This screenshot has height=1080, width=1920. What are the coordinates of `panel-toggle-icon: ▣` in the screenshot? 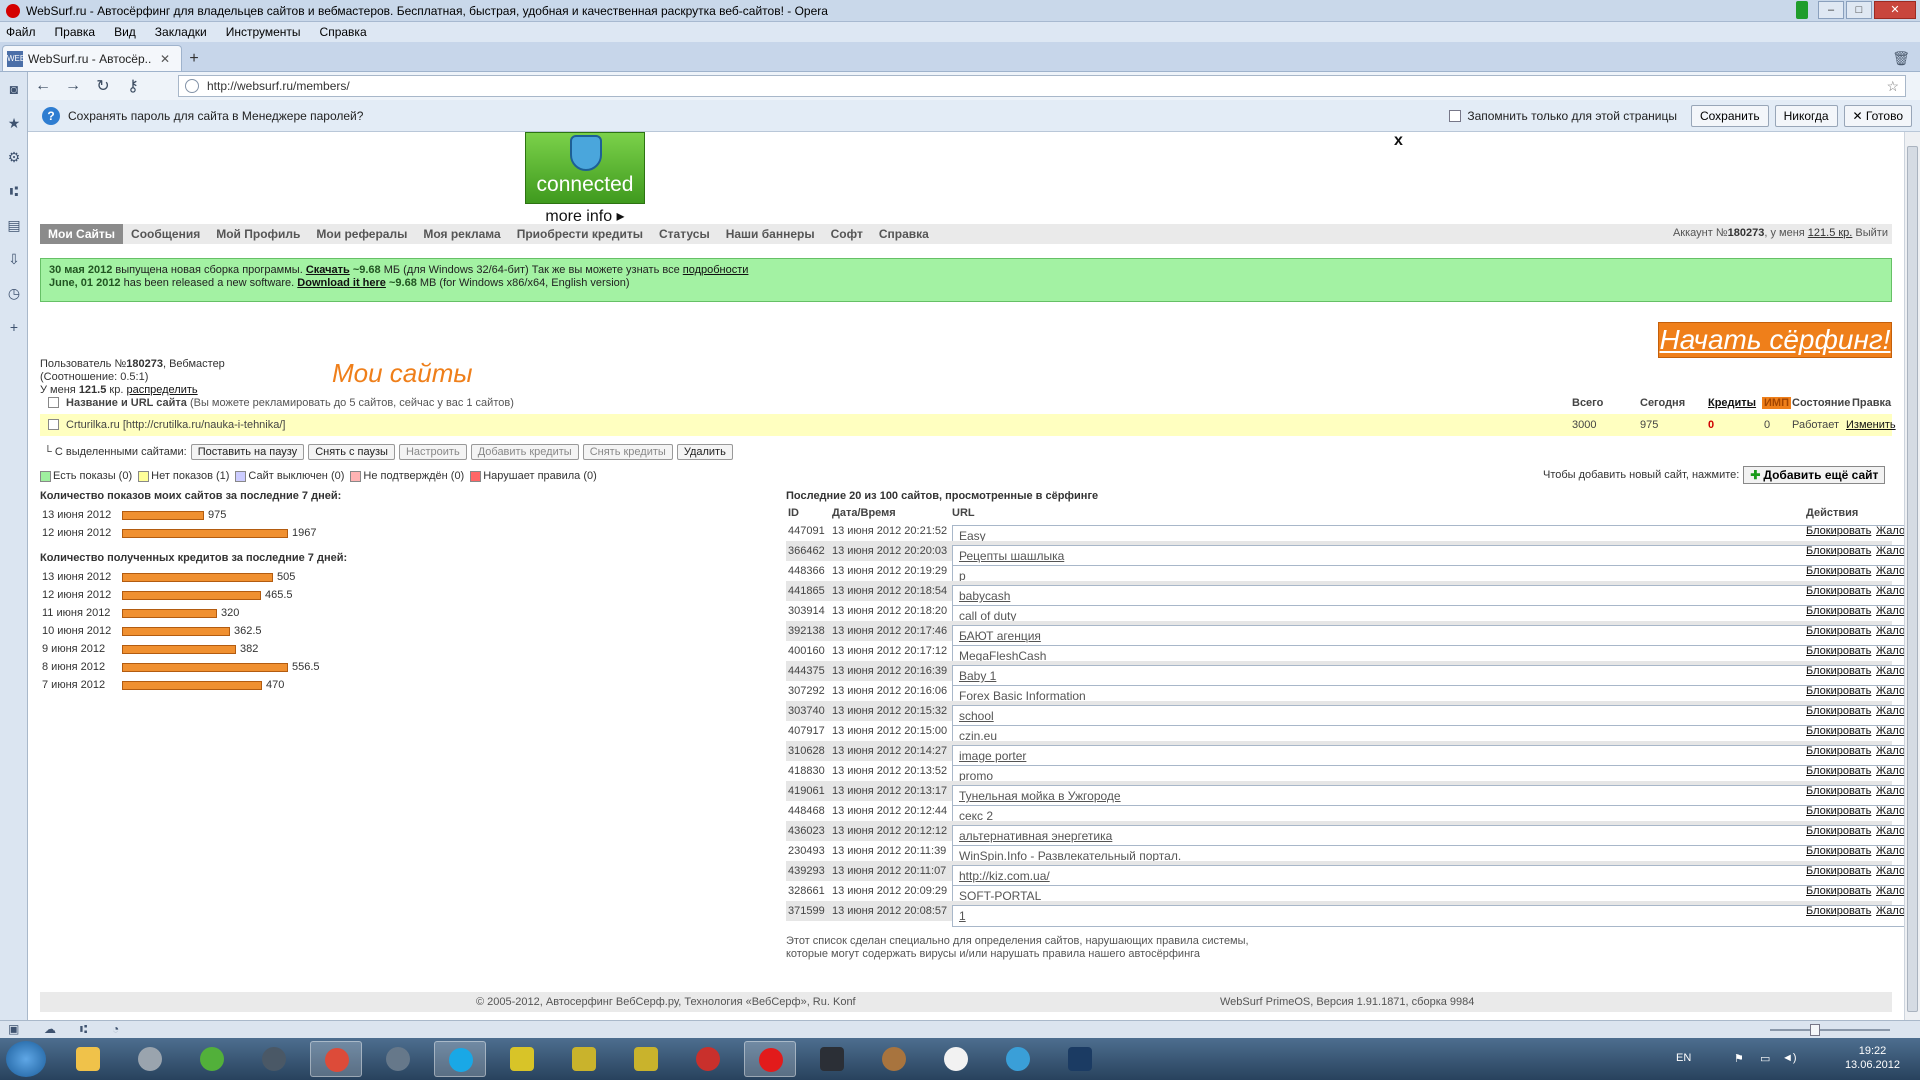 It's located at (13, 1029).